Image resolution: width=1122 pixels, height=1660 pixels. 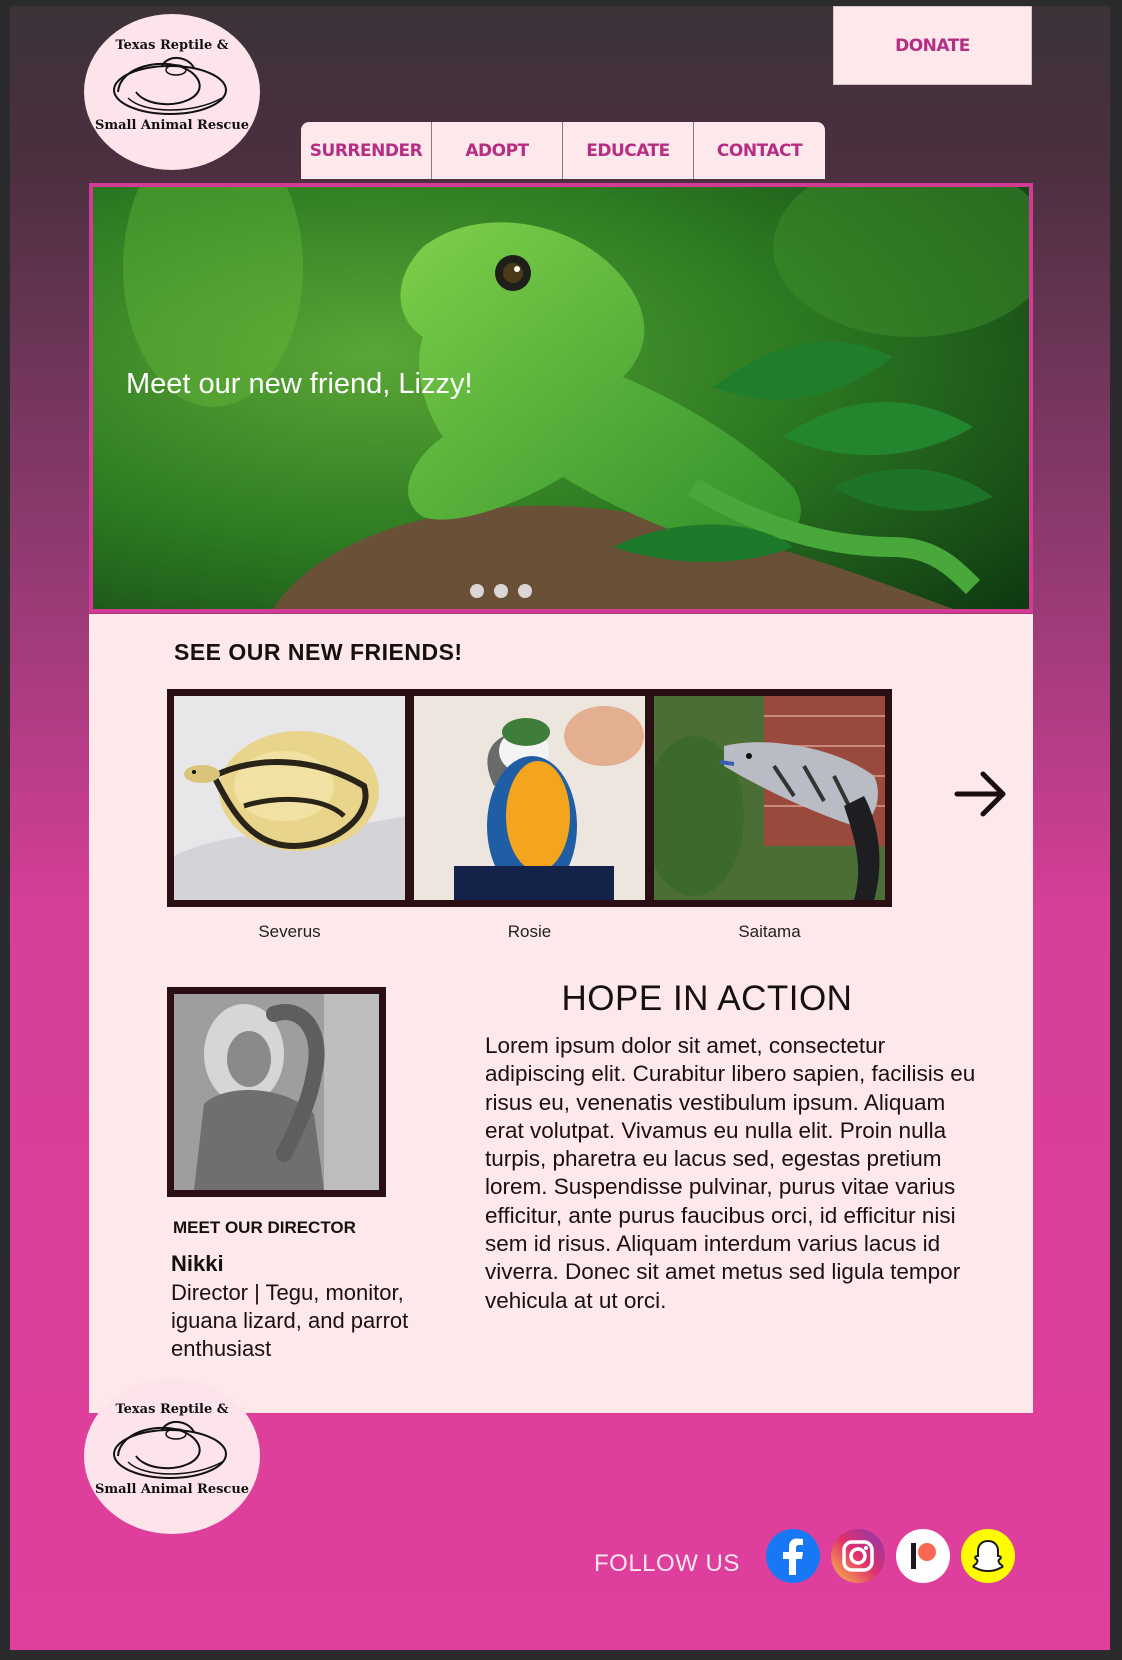 What do you see at coordinates (628, 150) in the screenshot?
I see `tab-educate: EDUCATE` at bounding box center [628, 150].